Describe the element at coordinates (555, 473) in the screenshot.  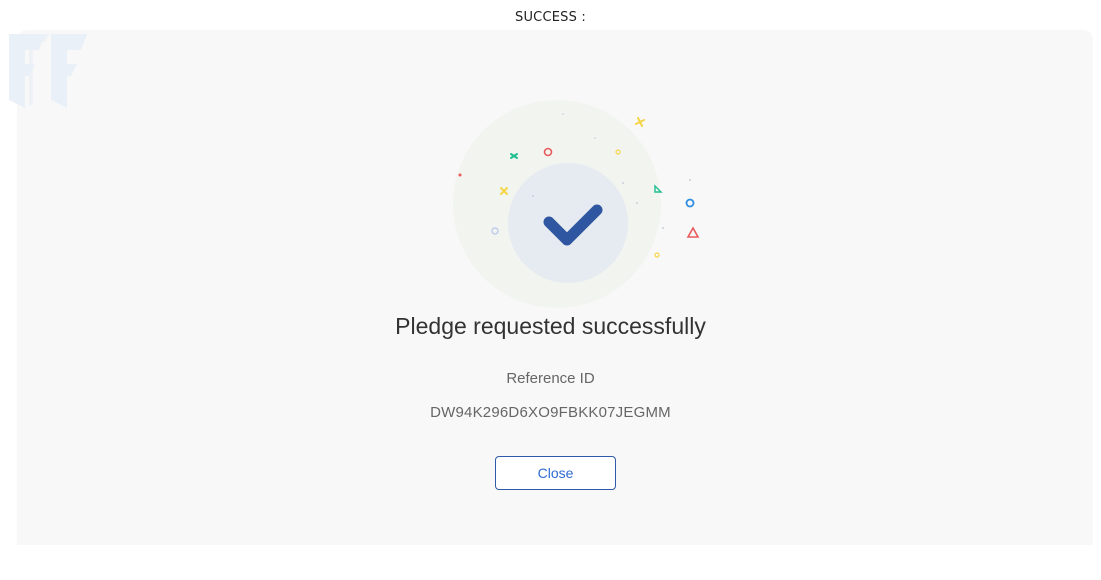
I see `close-button: Close` at that location.